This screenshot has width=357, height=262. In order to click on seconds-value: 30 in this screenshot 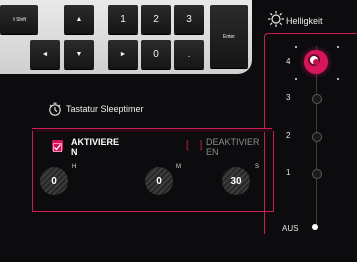, I will do `click(236, 181)`.